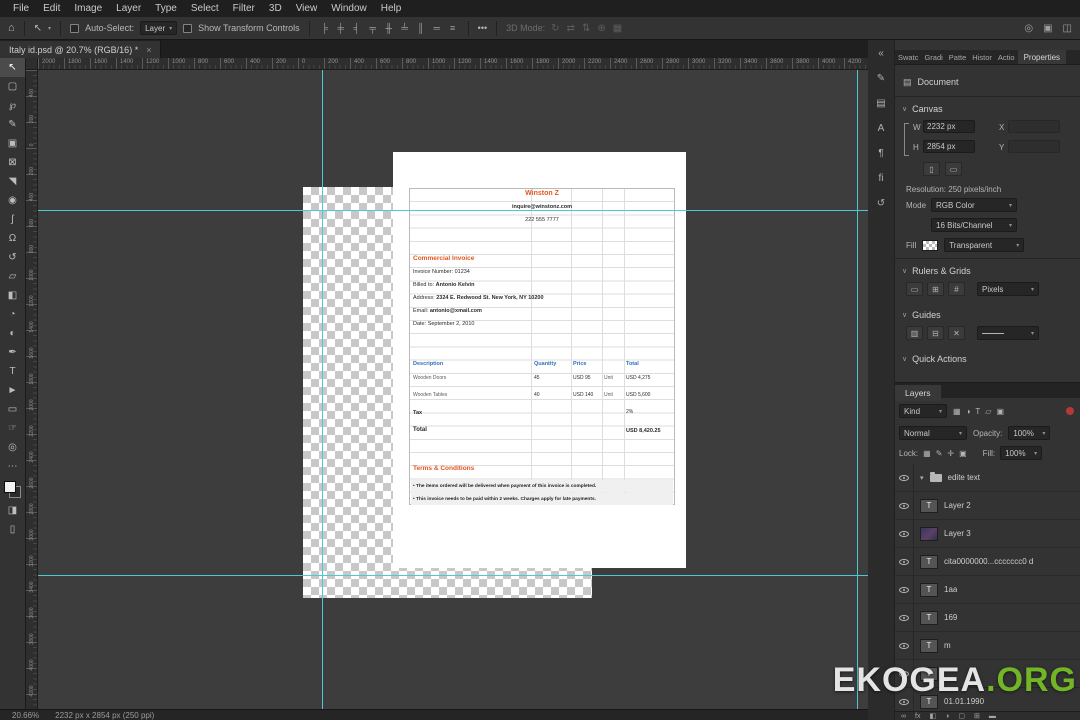 This screenshot has height=720, width=1080. Describe the element at coordinates (81, 49) in the screenshot. I see `document-tab: Italy id.psd @ 20.7% (RGB/16) * ×` at that location.